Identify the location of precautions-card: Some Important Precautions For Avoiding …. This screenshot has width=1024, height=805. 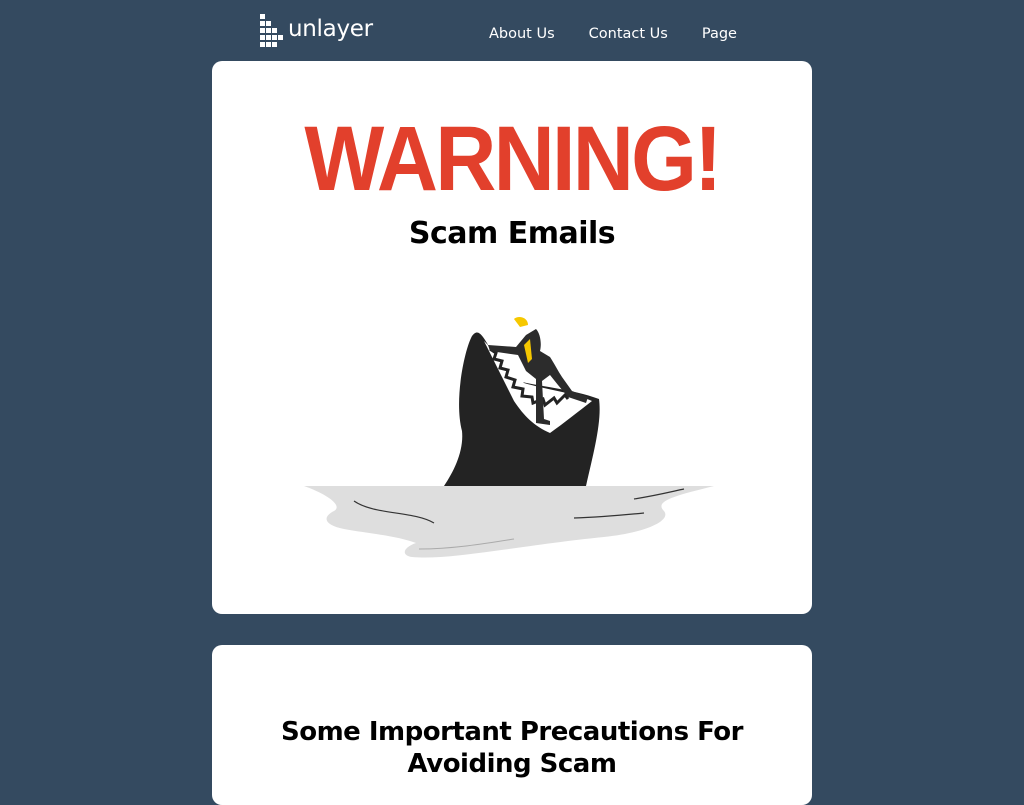
(512, 725).